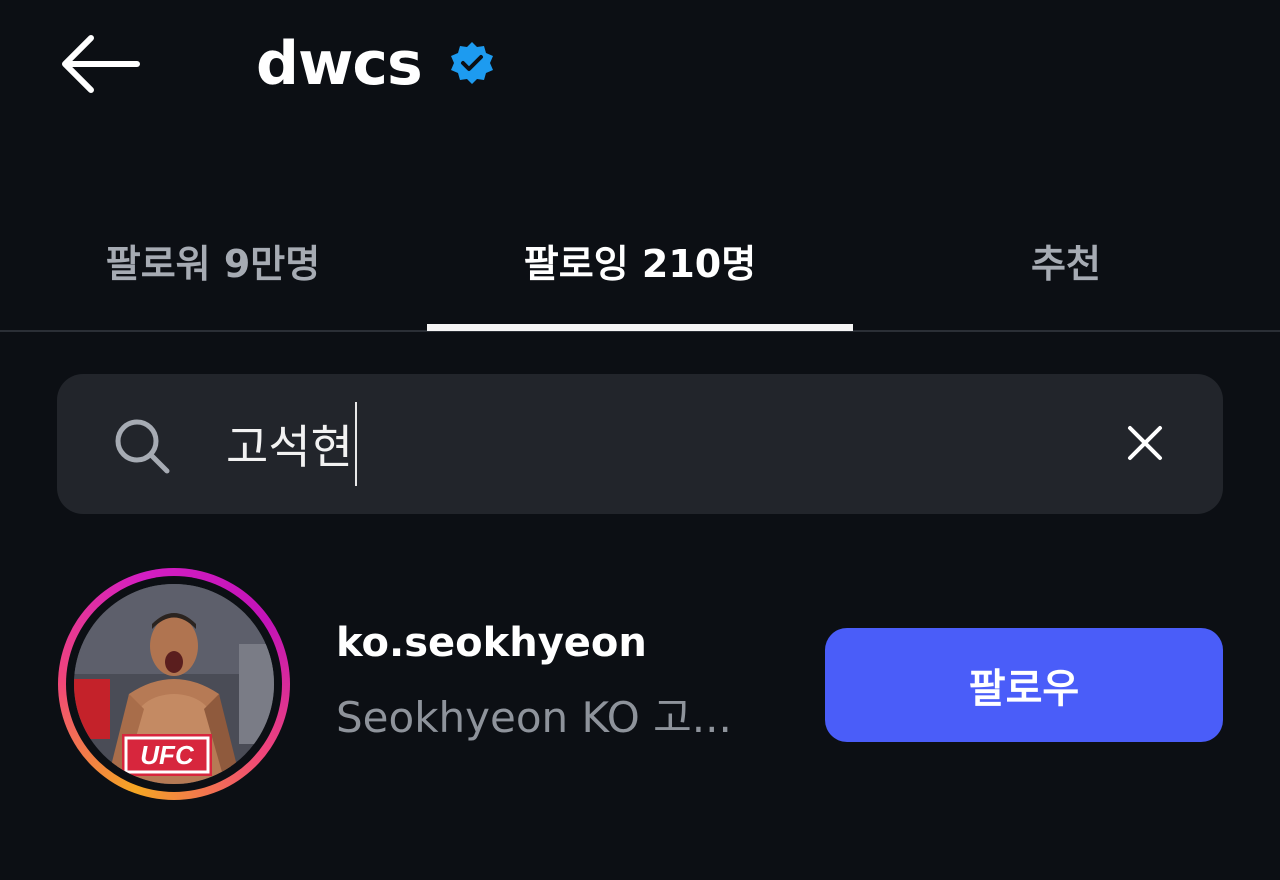  What do you see at coordinates (640, 263) in the screenshot?
I see `tab-label: 팔로잉 210명` at bounding box center [640, 263].